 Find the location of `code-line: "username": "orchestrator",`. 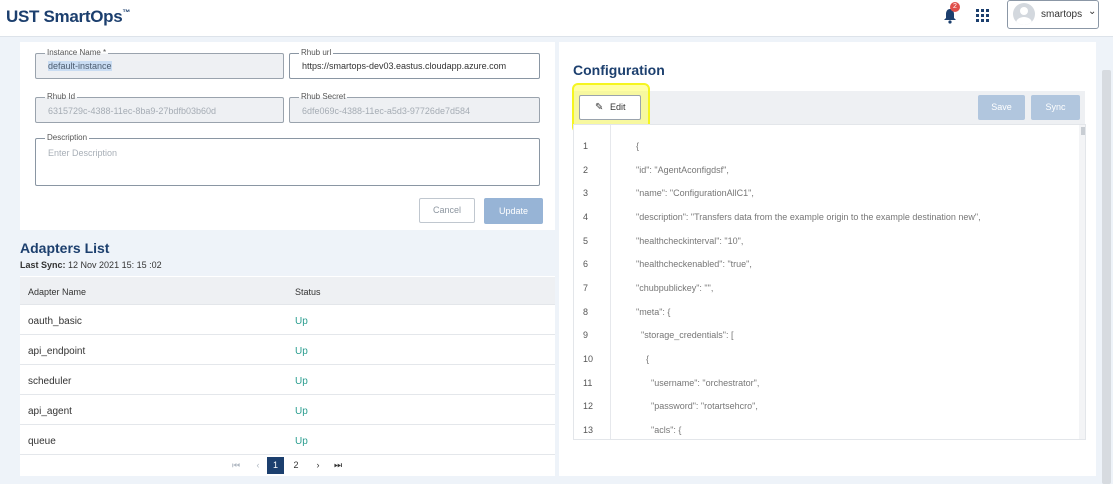

code-line: "username": "orchestrator", is located at coordinates (697, 383).